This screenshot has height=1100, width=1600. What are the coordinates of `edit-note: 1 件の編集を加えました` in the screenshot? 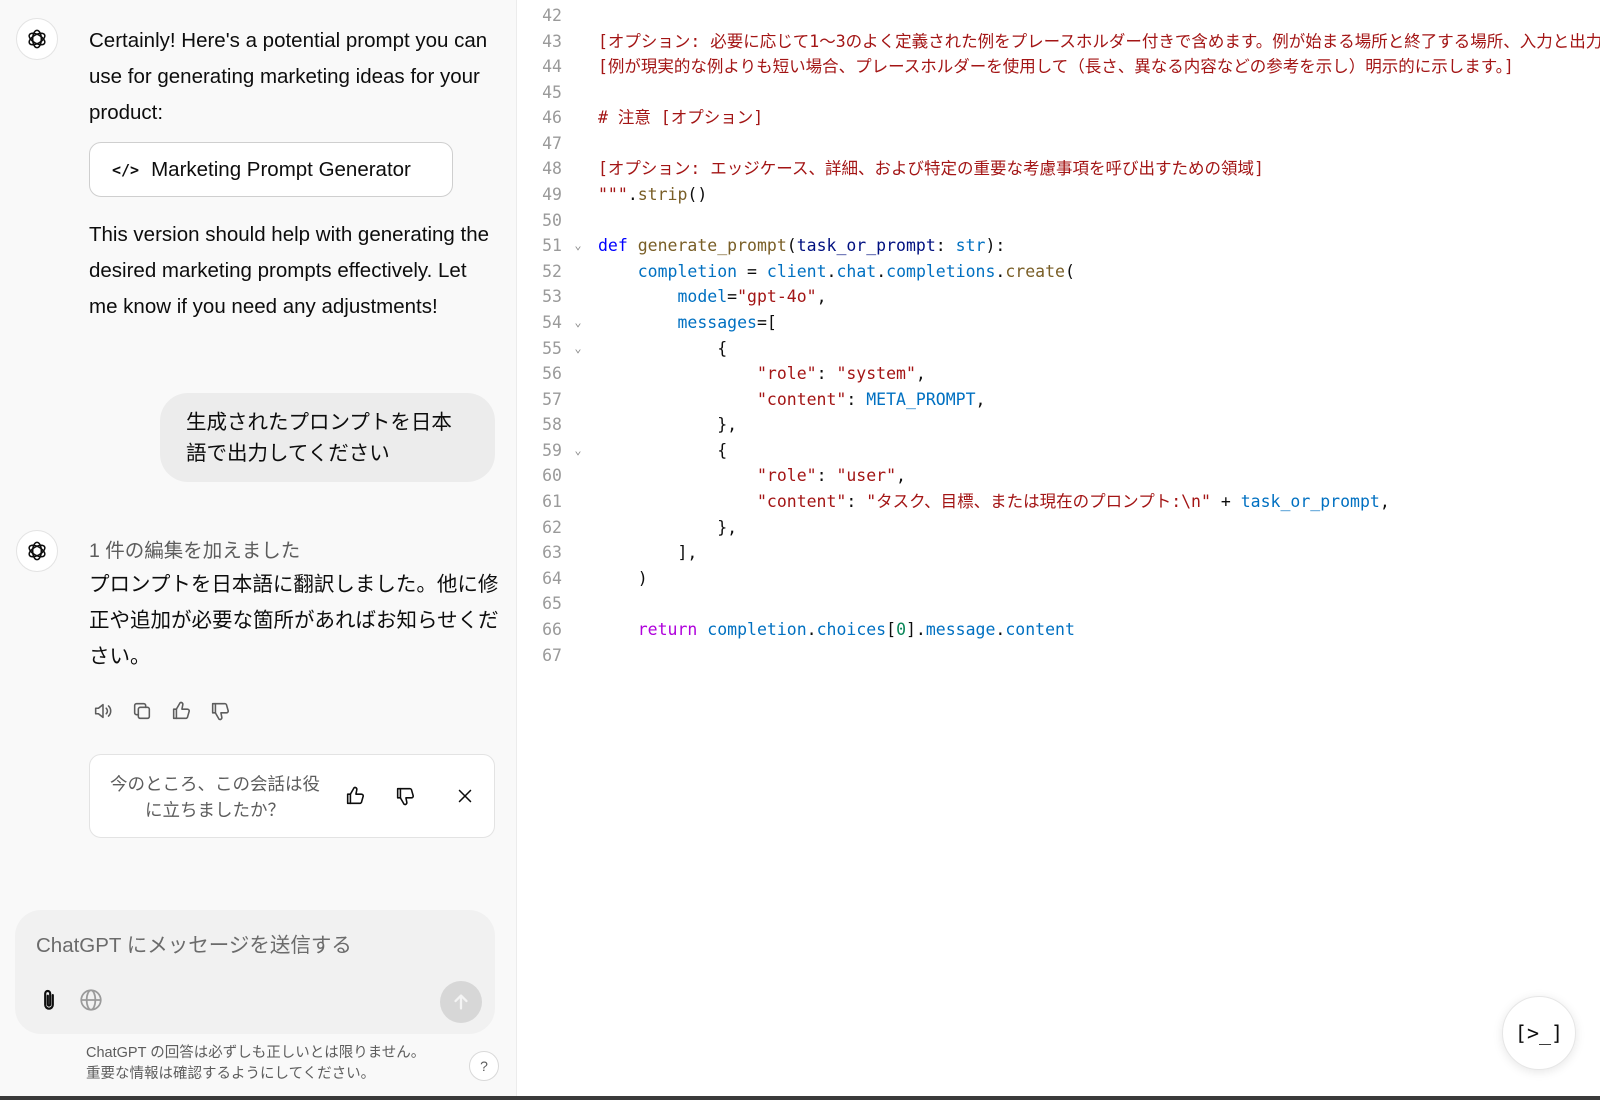 It's located at (194, 548).